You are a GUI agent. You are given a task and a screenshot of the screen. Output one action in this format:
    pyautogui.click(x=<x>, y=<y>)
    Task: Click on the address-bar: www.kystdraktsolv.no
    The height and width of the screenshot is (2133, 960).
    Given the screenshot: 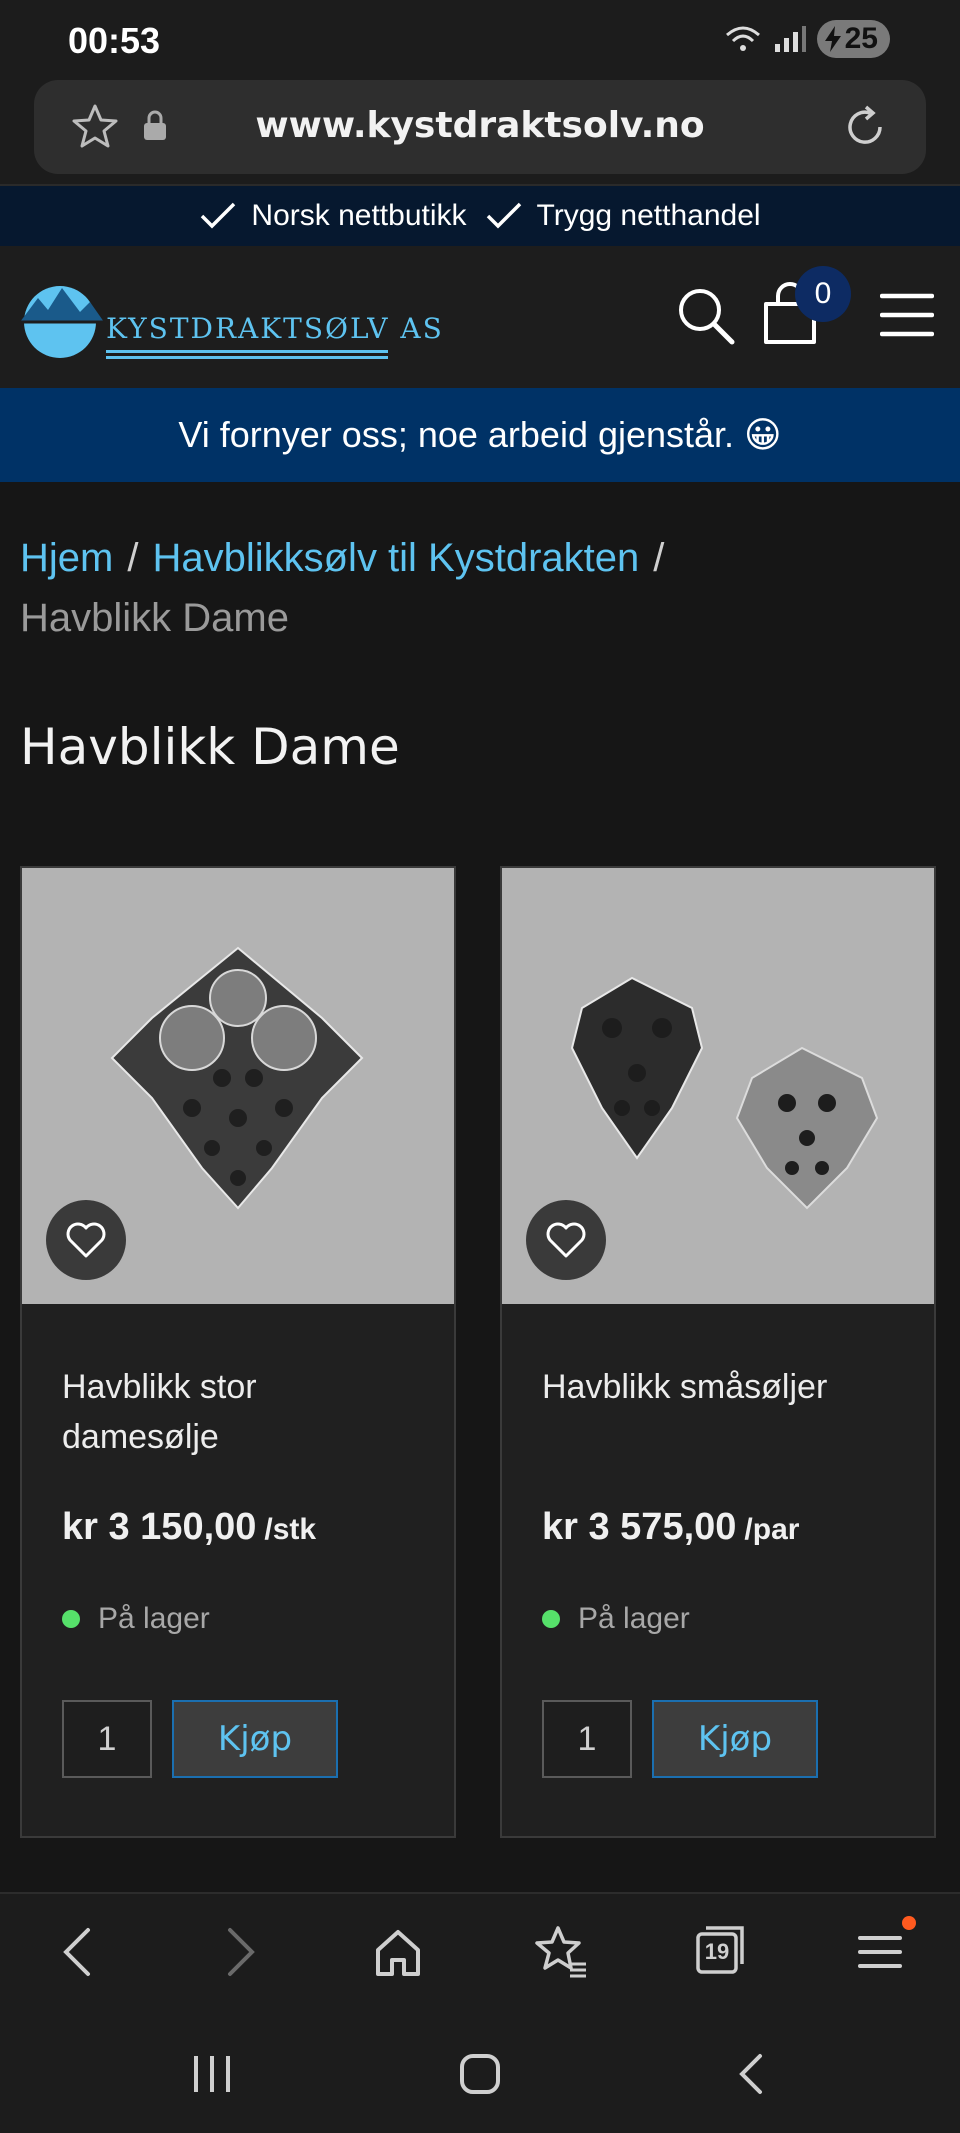 What is the action you would take?
    pyautogui.click(x=480, y=127)
    